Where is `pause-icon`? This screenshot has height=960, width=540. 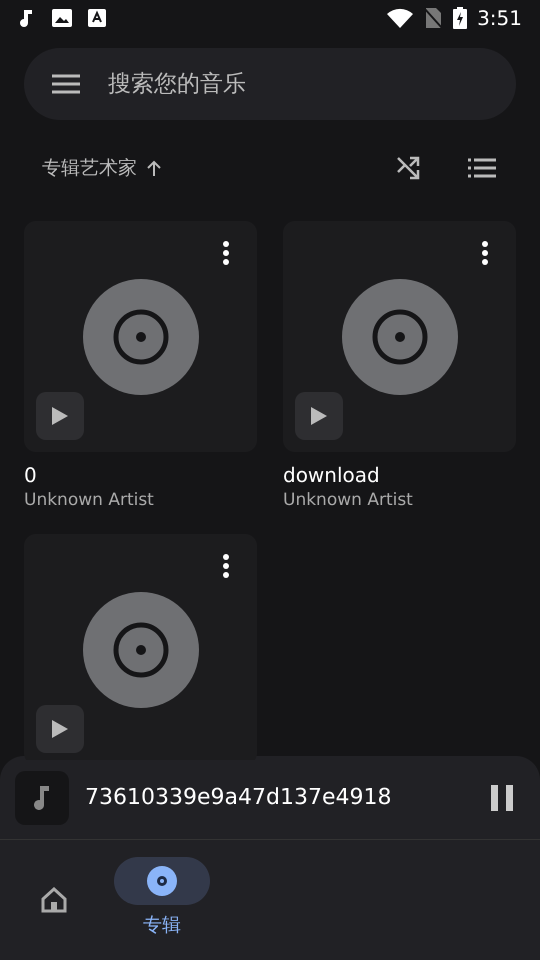
pause-icon is located at coordinates (502, 797).